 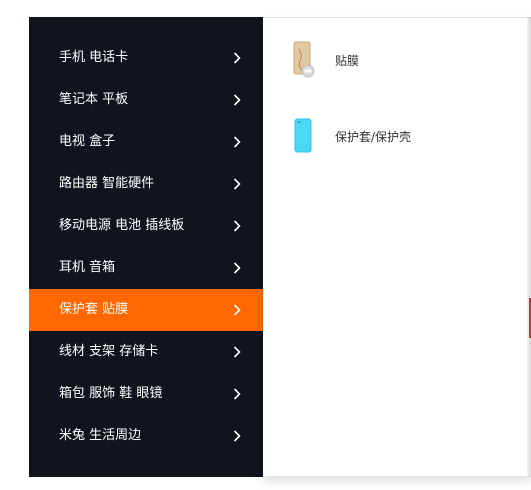 I want to click on category-item-power: 移动电源 电池 插线板, so click(x=146, y=226).